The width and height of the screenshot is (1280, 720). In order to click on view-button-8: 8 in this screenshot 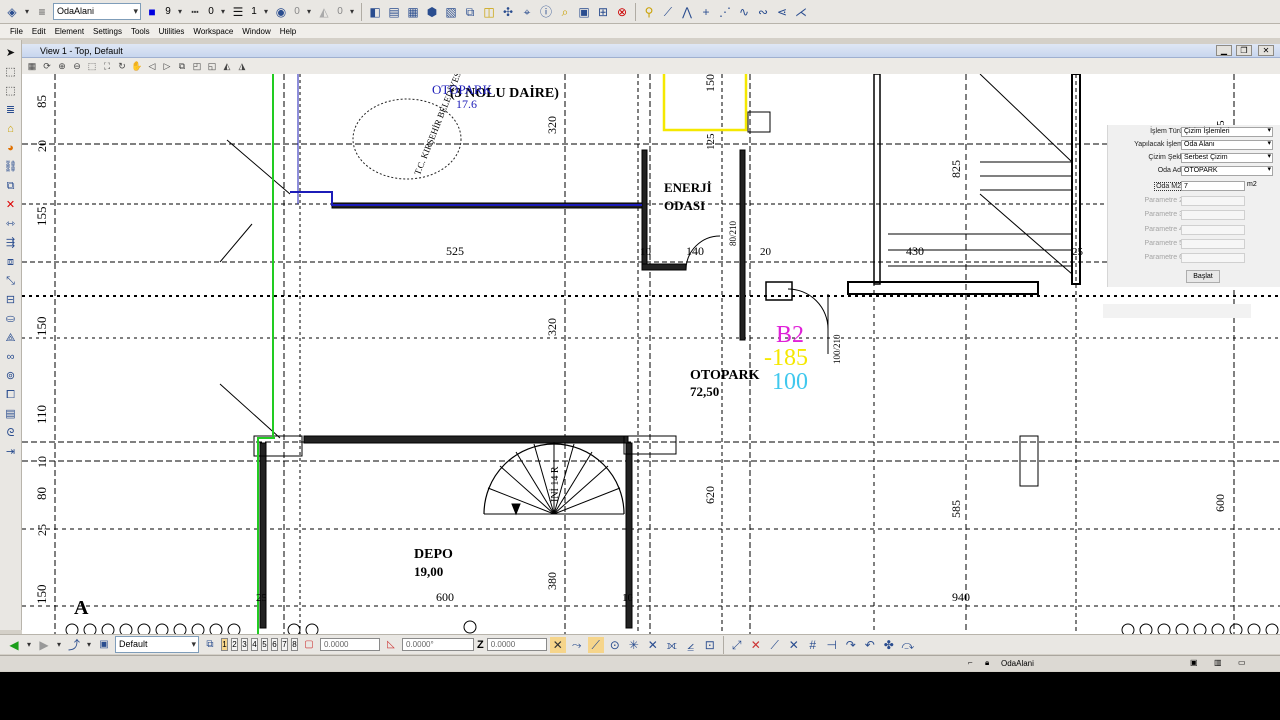, I will do `click(294, 644)`.